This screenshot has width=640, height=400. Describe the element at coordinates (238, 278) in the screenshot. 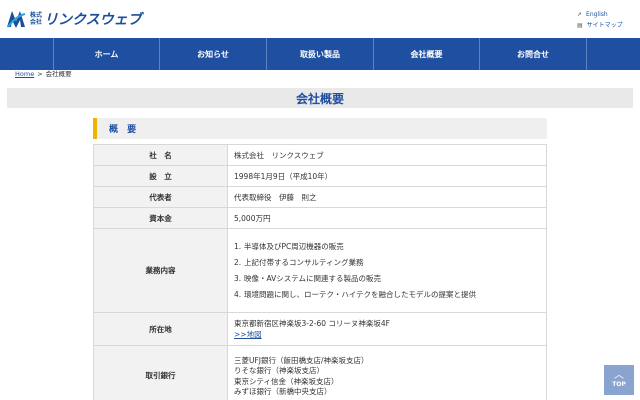

I see `list-item-number: 3.` at that location.